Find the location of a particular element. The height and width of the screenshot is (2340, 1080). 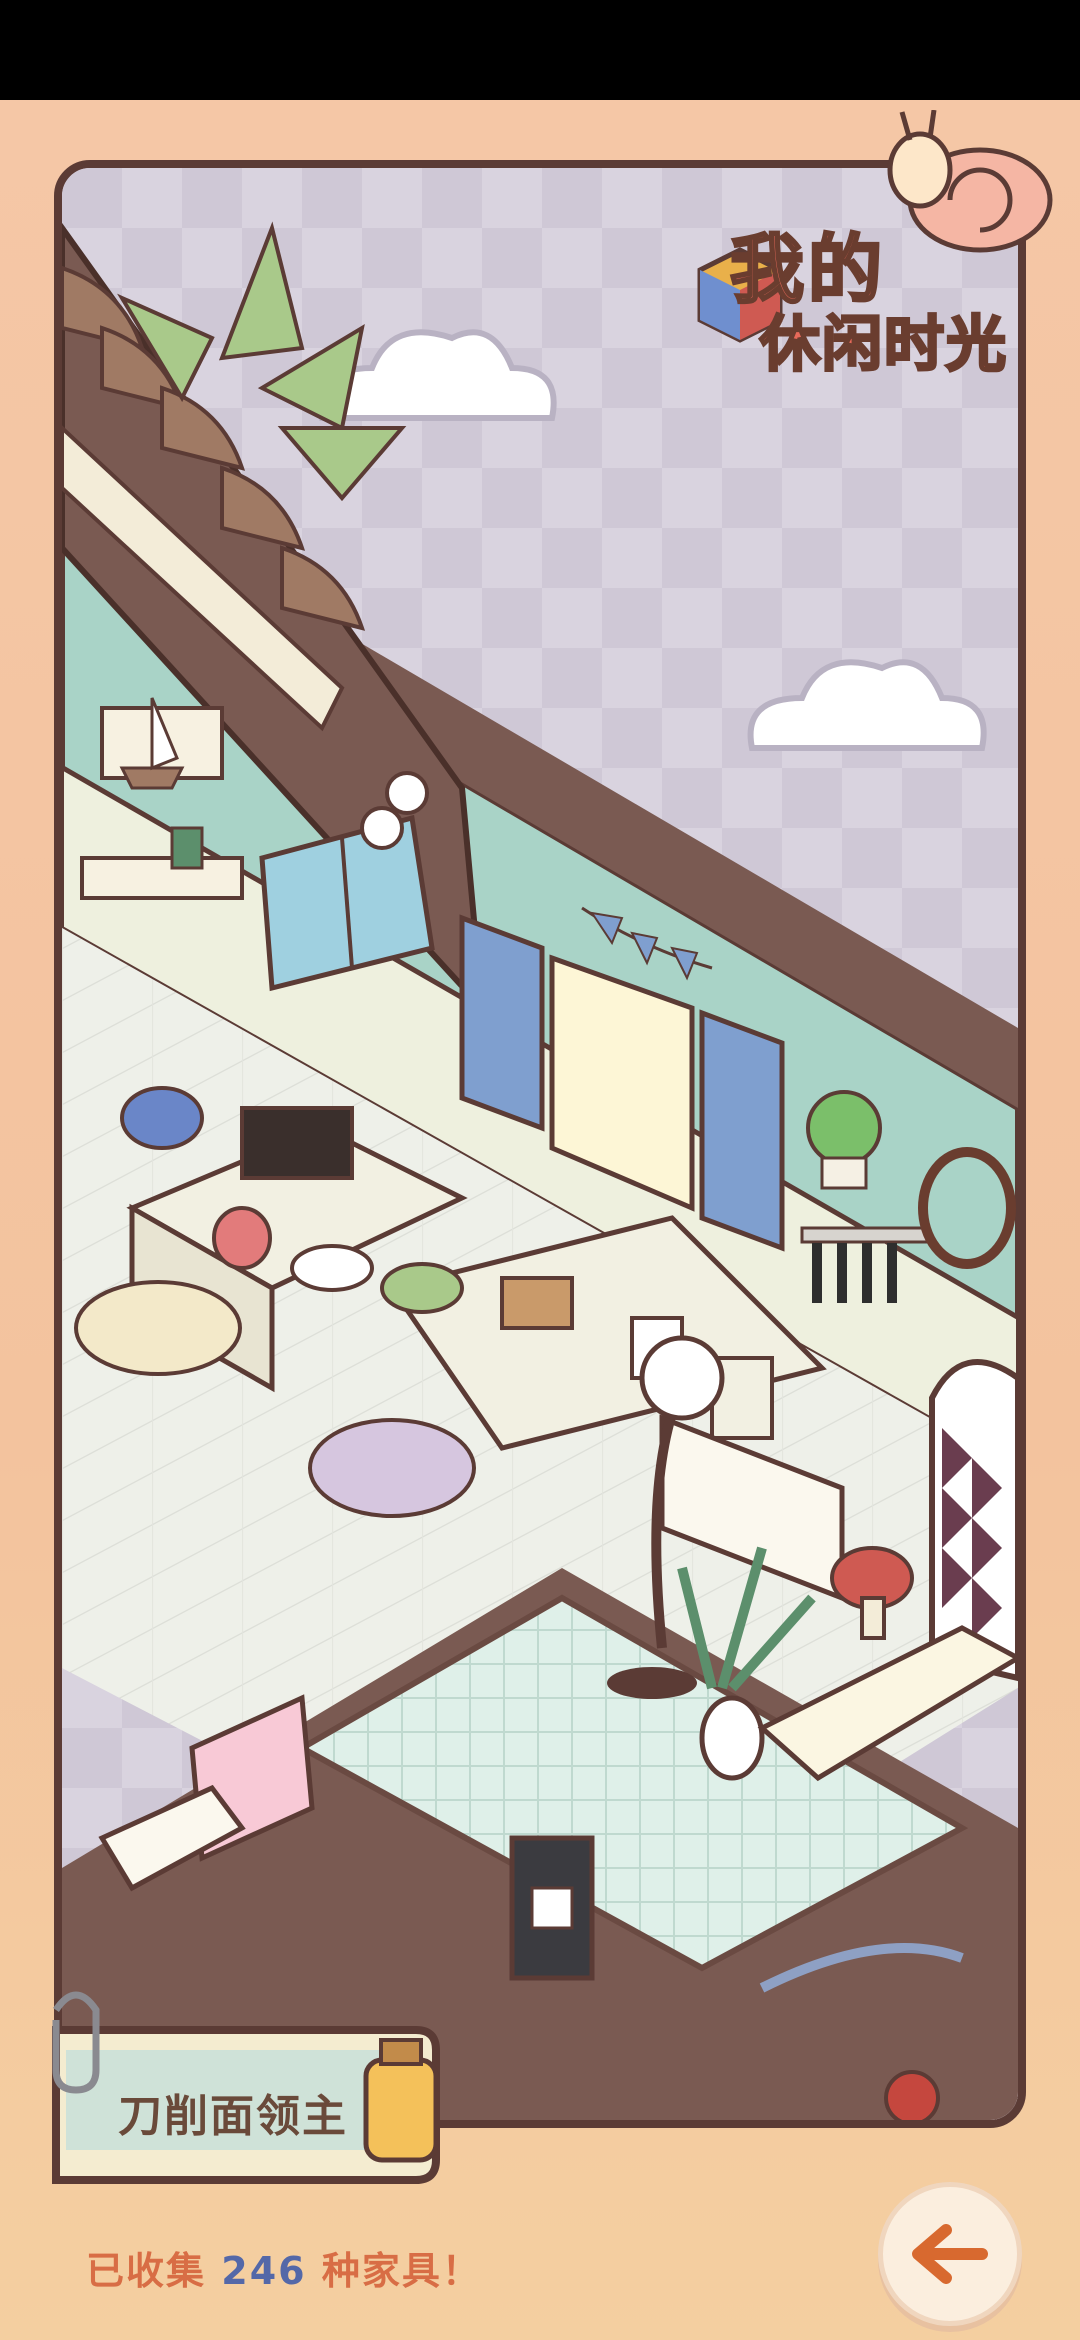

back-button is located at coordinates (950, 2254).